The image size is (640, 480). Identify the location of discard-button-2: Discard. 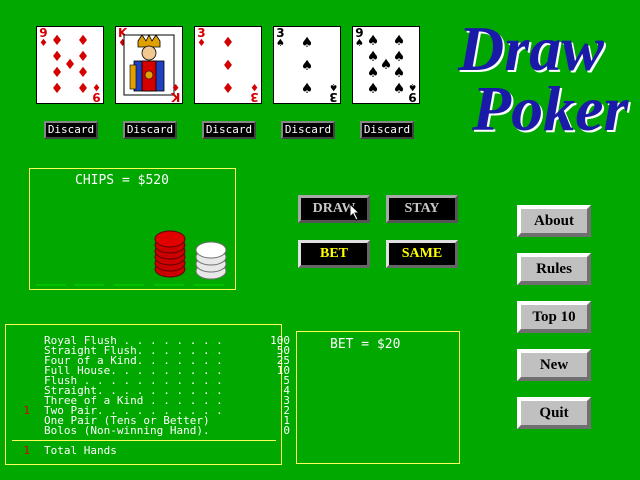
(150, 130).